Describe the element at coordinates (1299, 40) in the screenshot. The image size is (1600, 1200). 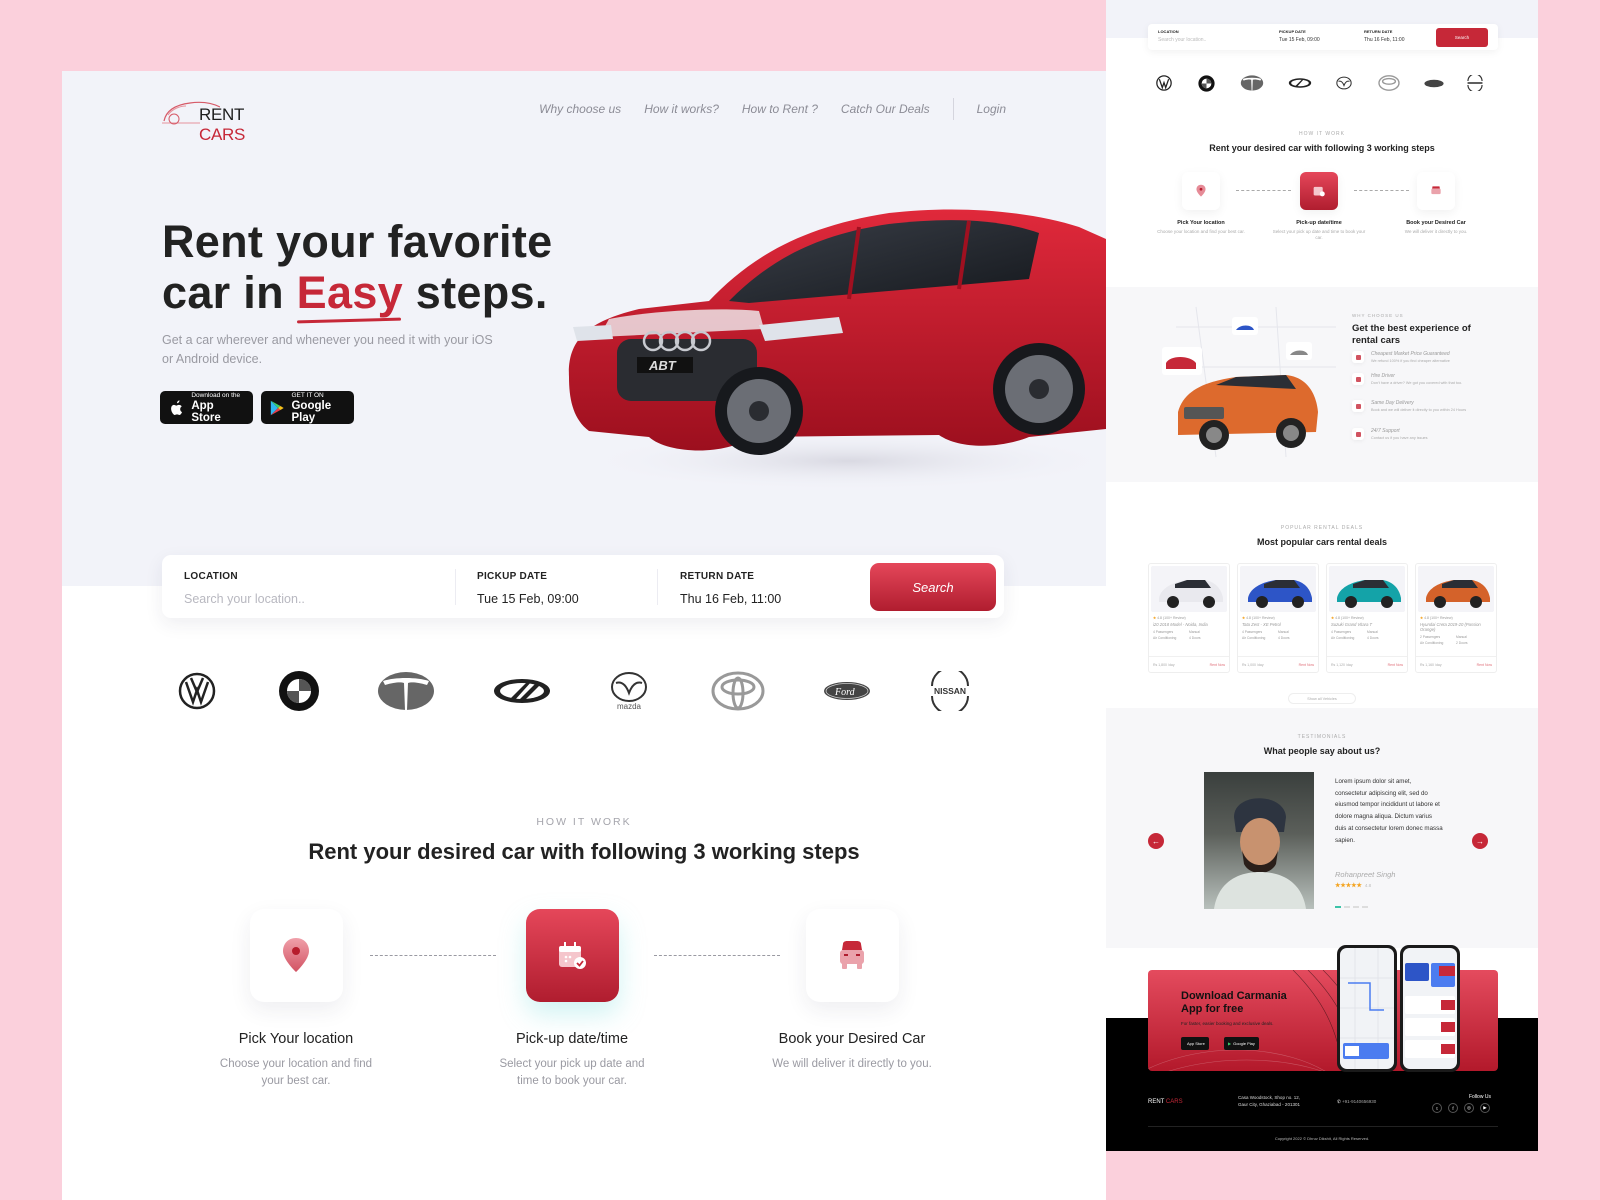
I see `preview-pickup-value: Tue 15 Feb, 09:00` at that location.